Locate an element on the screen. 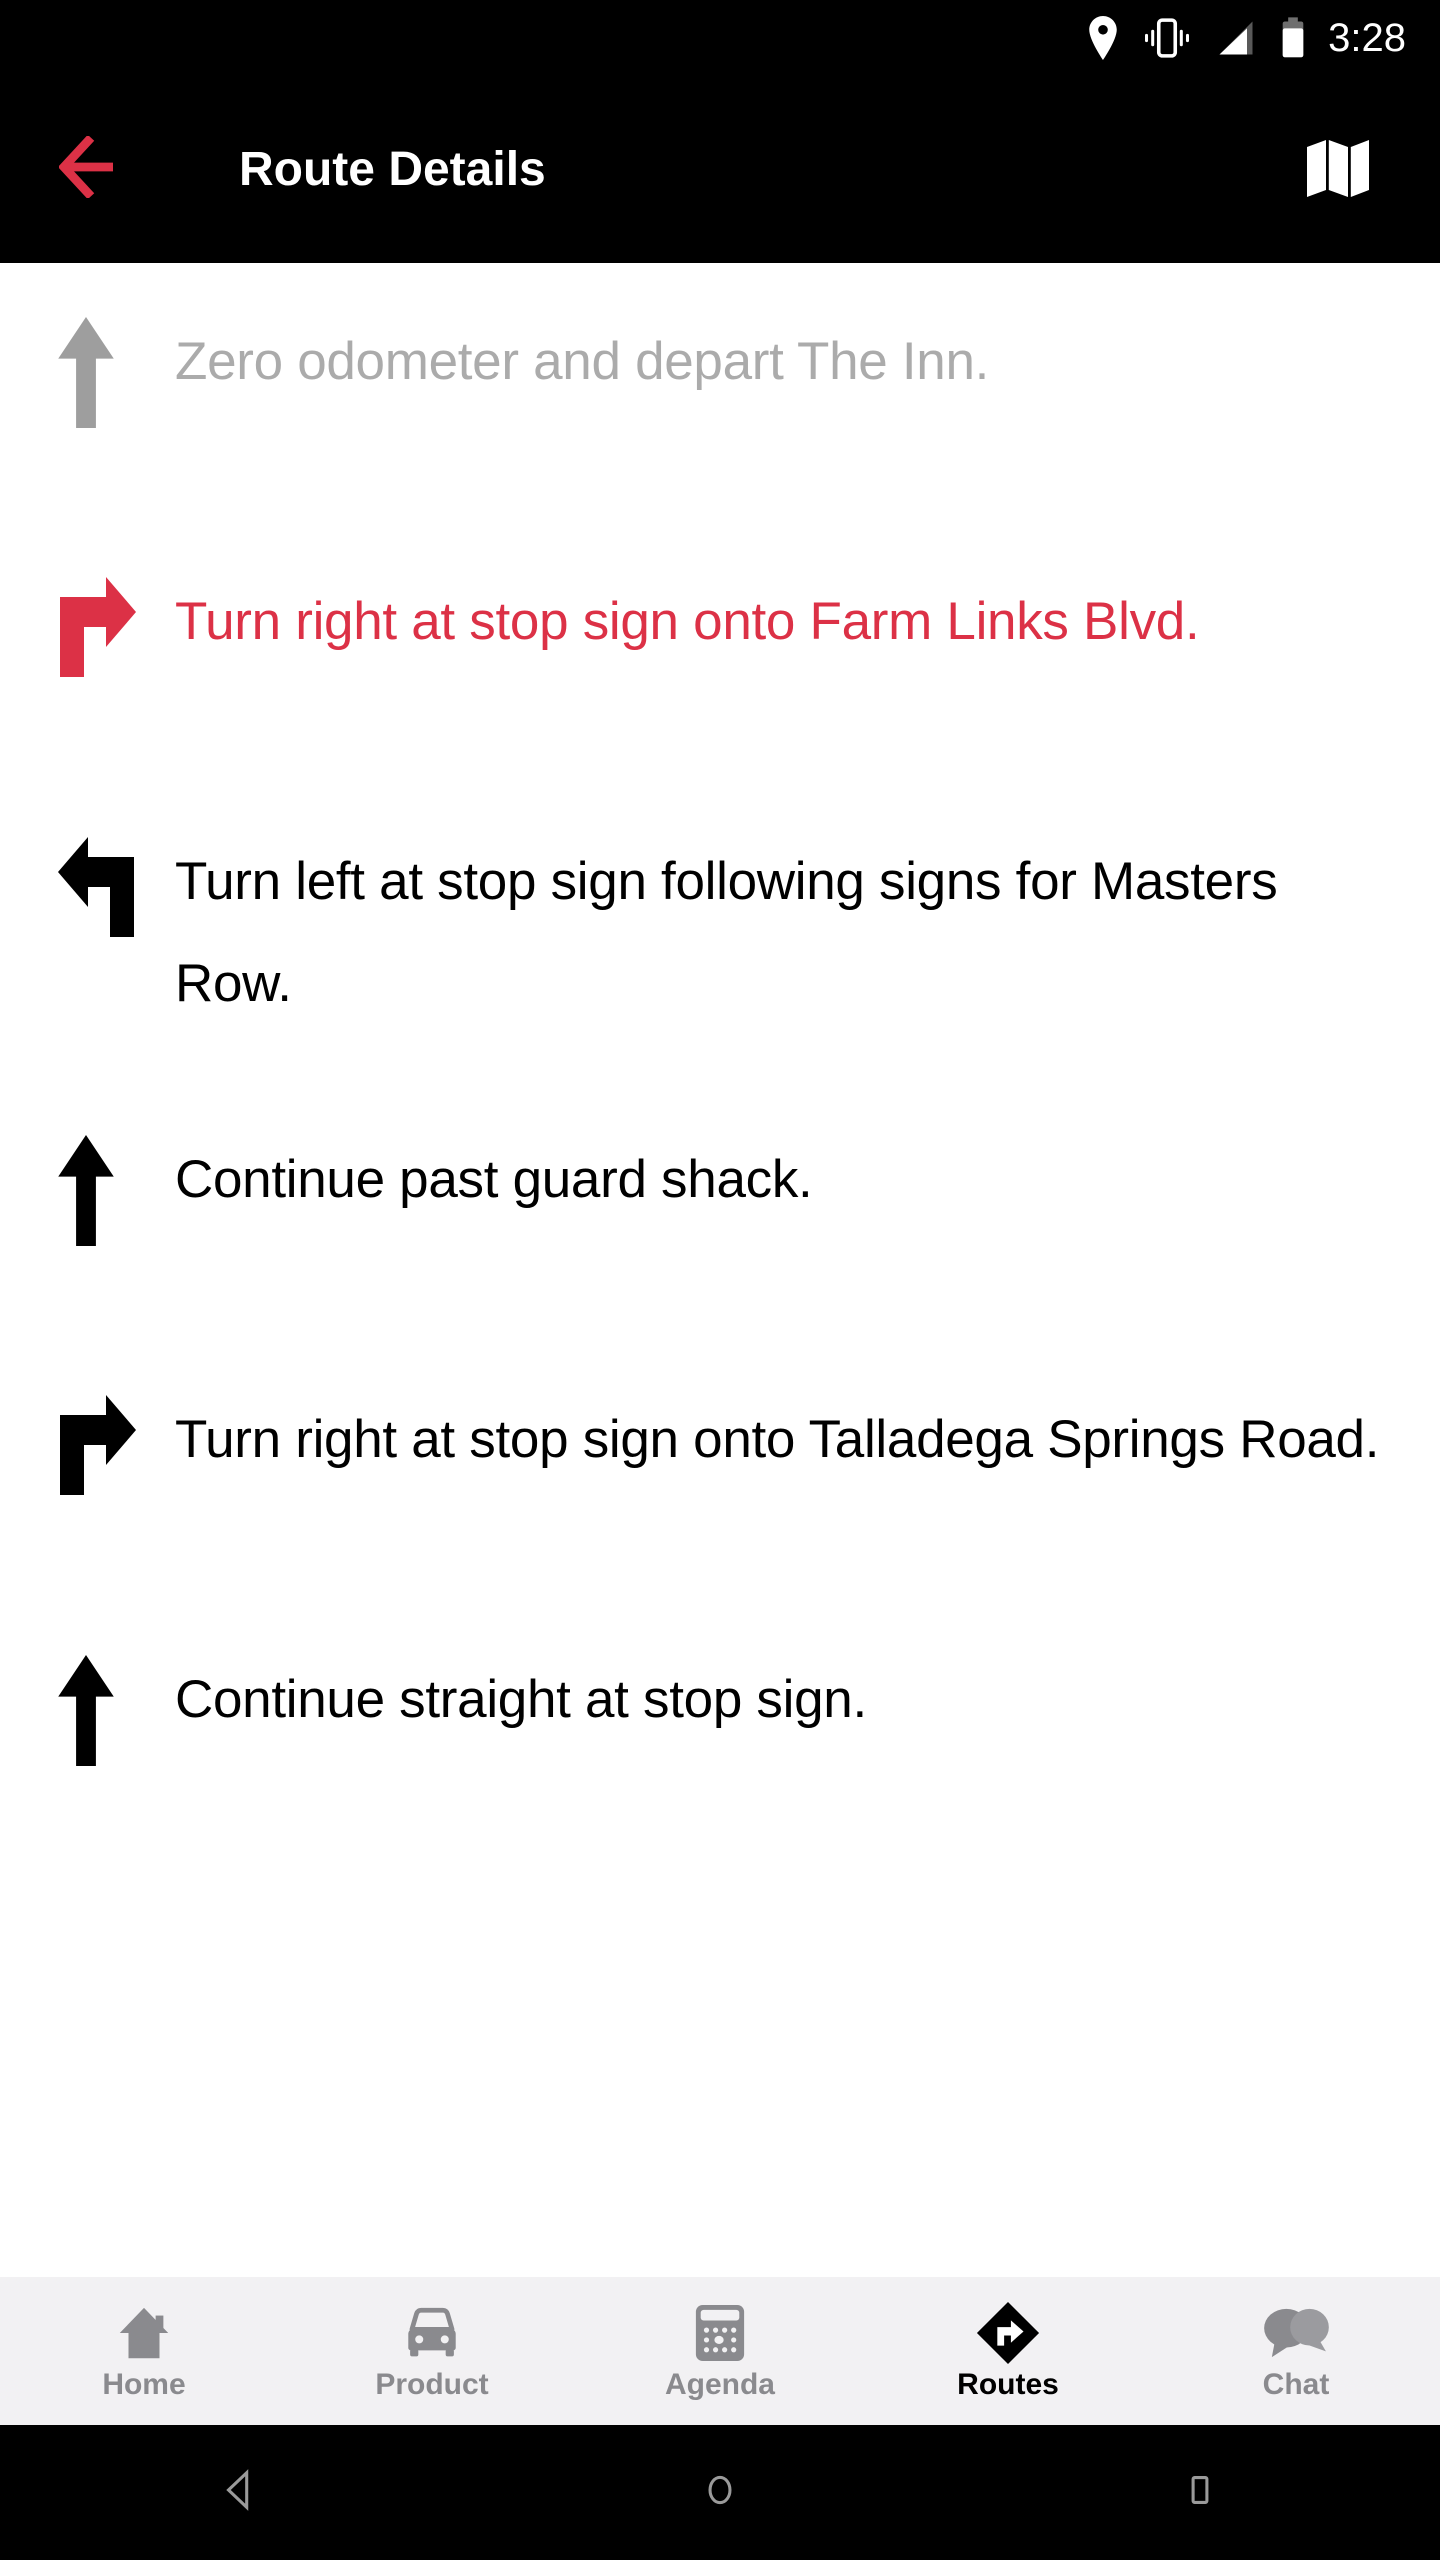  battery-icon is located at coordinates (1293, 38).